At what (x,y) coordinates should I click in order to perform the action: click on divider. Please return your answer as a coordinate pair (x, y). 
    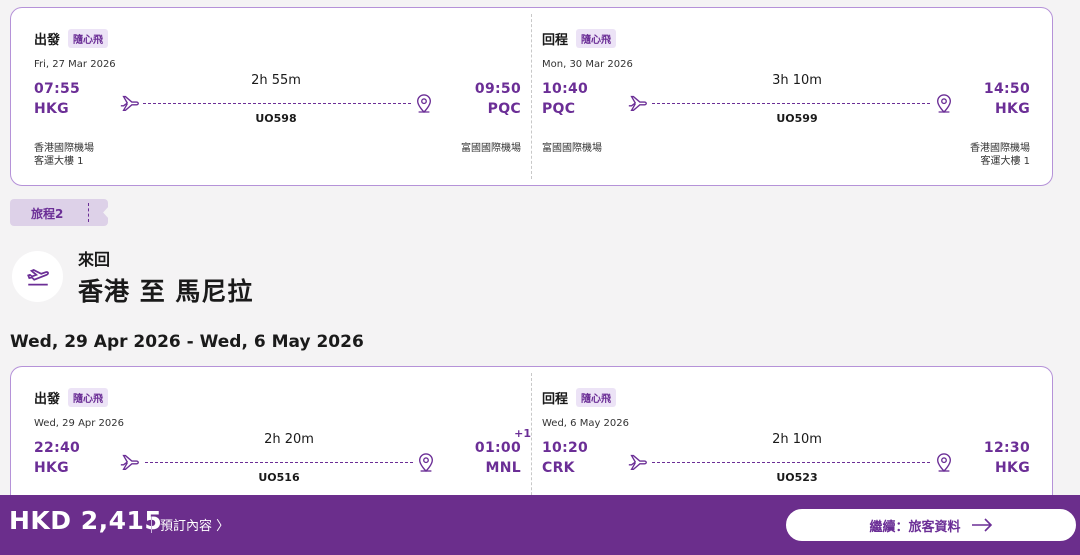
    Looking at the image, I should click on (151, 525).